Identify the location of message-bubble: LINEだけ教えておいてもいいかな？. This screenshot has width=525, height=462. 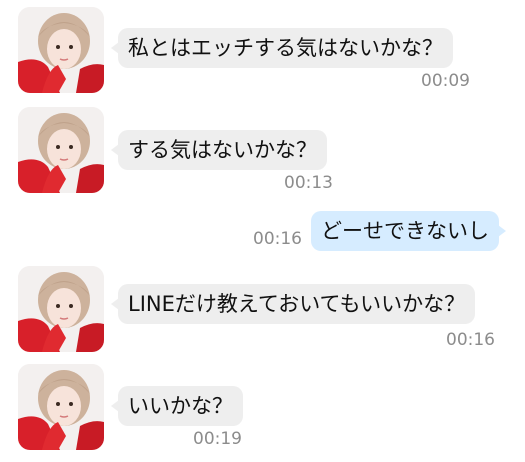
(293, 304).